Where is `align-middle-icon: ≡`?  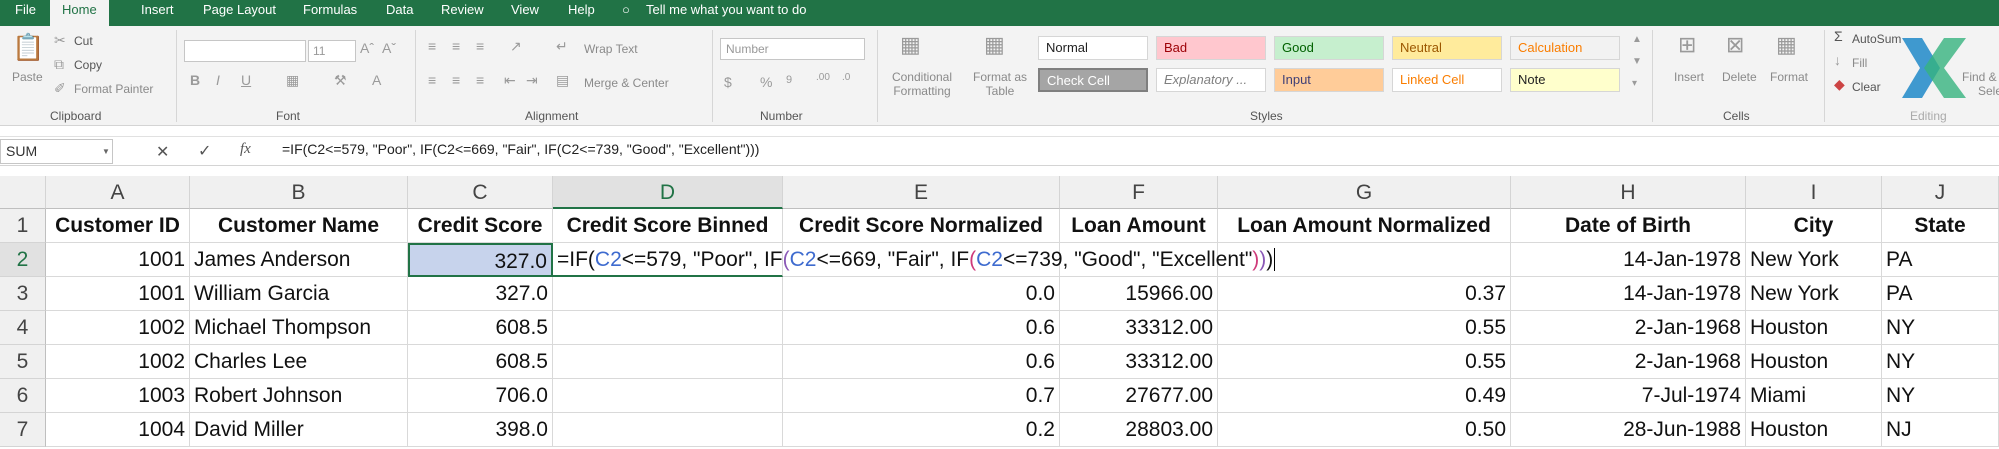 align-middle-icon: ≡ is located at coordinates (456, 46).